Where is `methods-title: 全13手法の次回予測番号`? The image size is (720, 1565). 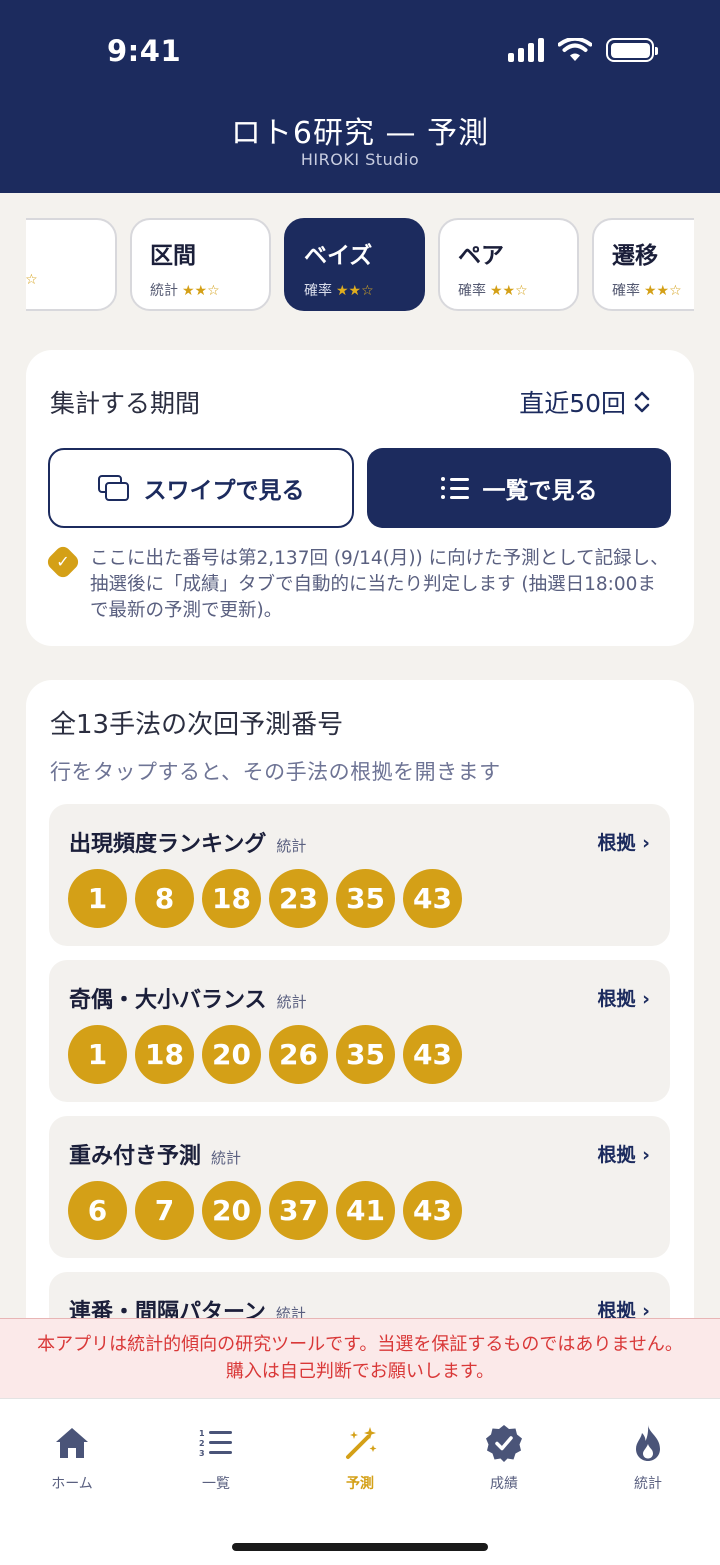 methods-title: 全13手法の次回予測番号 is located at coordinates (197, 725).